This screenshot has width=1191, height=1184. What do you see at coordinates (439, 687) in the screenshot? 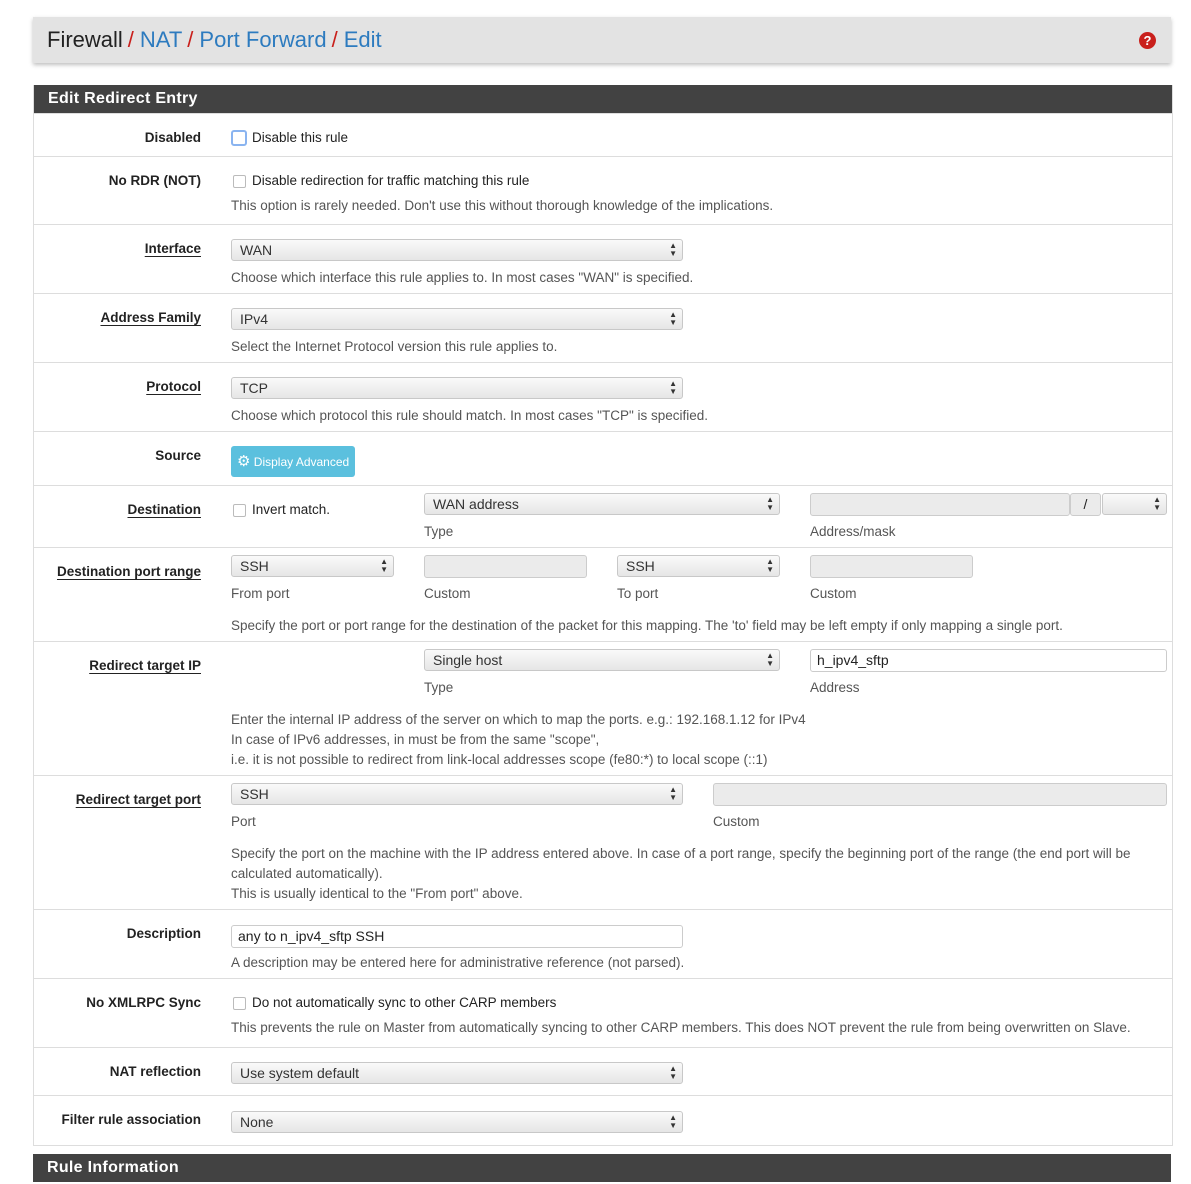
I see `redirect-type-label: Type` at bounding box center [439, 687].